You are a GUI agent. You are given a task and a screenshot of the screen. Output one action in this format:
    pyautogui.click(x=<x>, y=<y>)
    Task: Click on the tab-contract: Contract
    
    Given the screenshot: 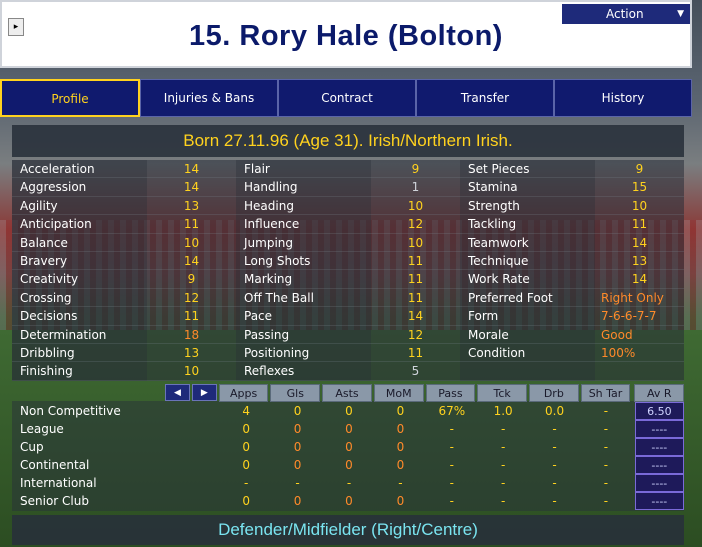 What is the action you would take?
    pyautogui.click(x=347, y=98)
    